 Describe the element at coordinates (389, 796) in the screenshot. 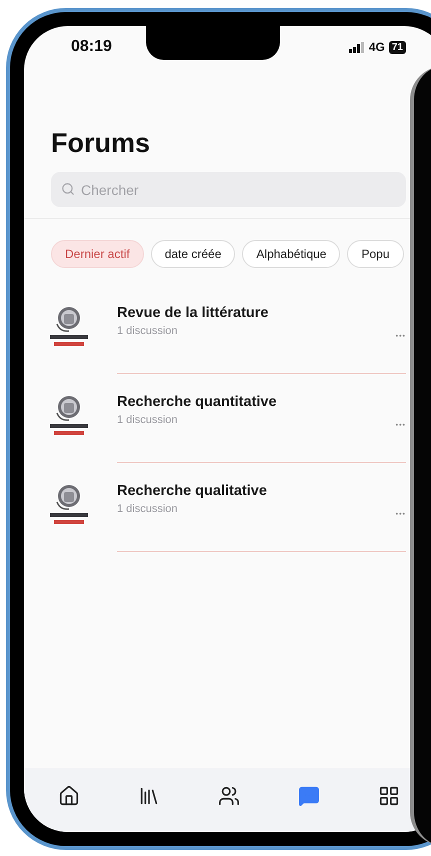

I see `grid-icon` at that location.